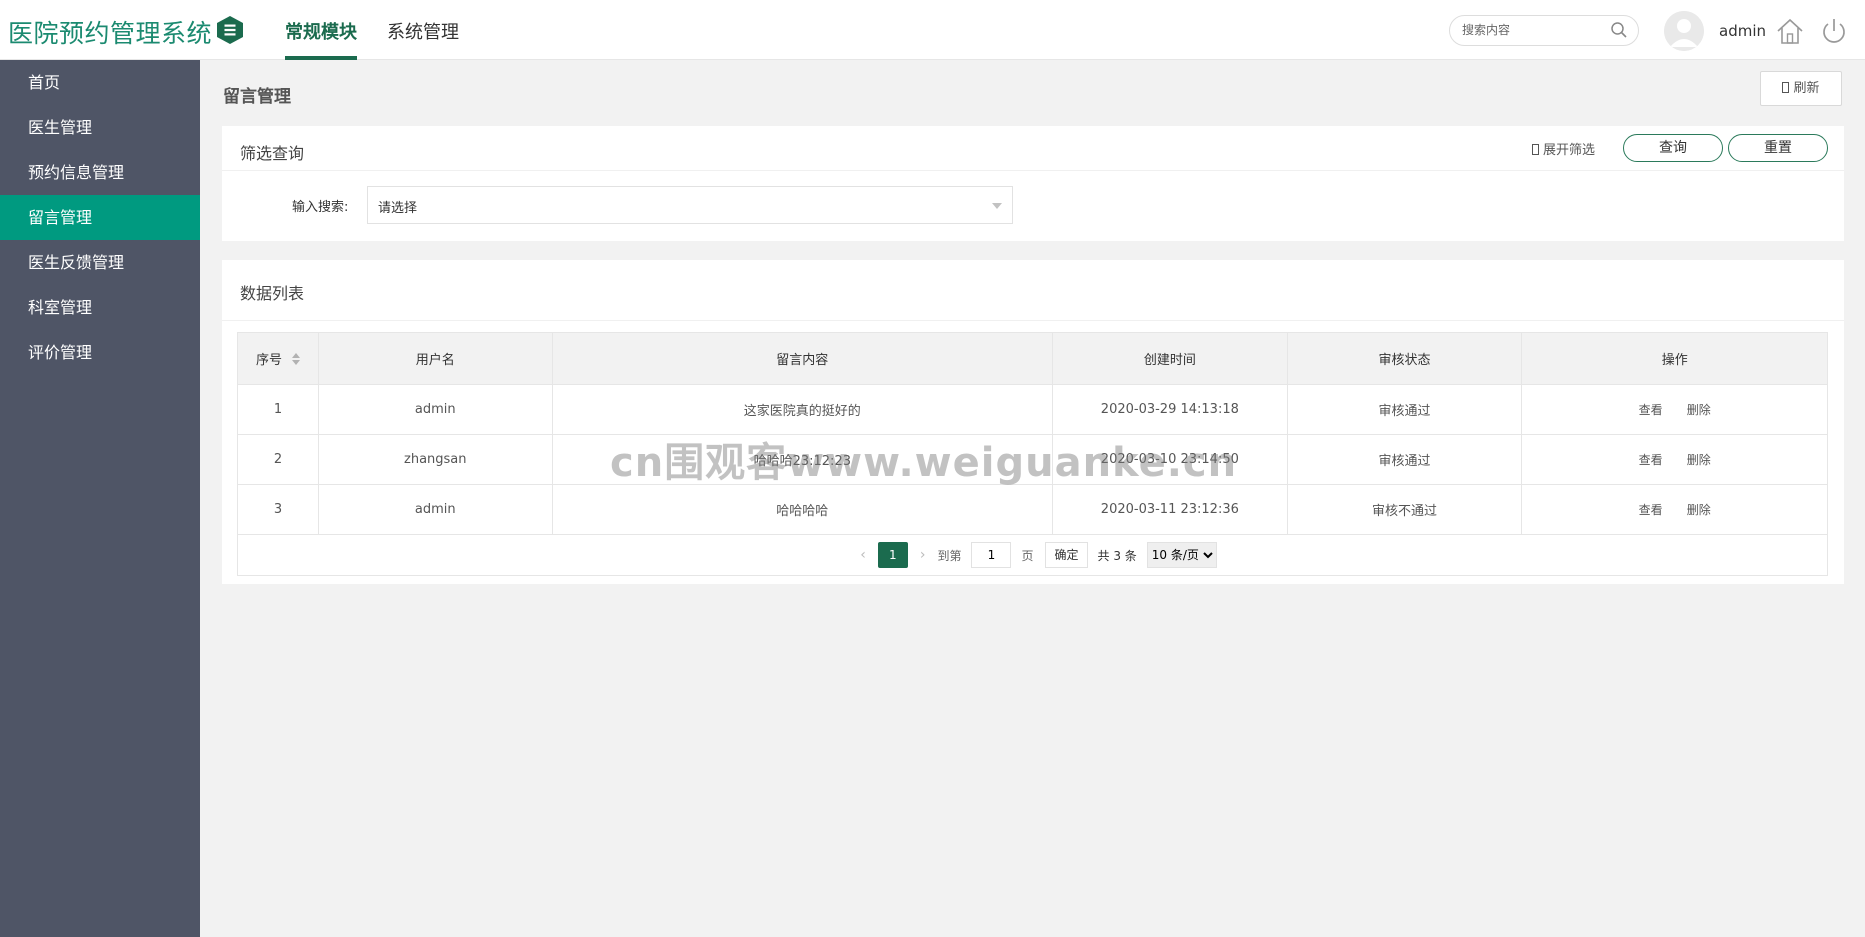  I want to click on header-search, so click(1544, 30).